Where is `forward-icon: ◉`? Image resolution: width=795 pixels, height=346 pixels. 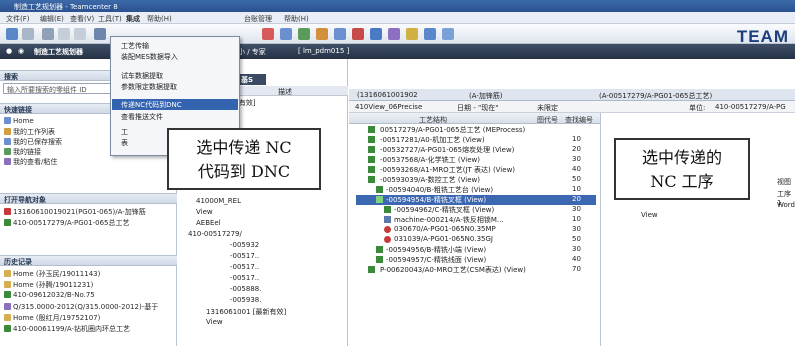 forward-icon: ◉ is located at coordinates (21, 51).